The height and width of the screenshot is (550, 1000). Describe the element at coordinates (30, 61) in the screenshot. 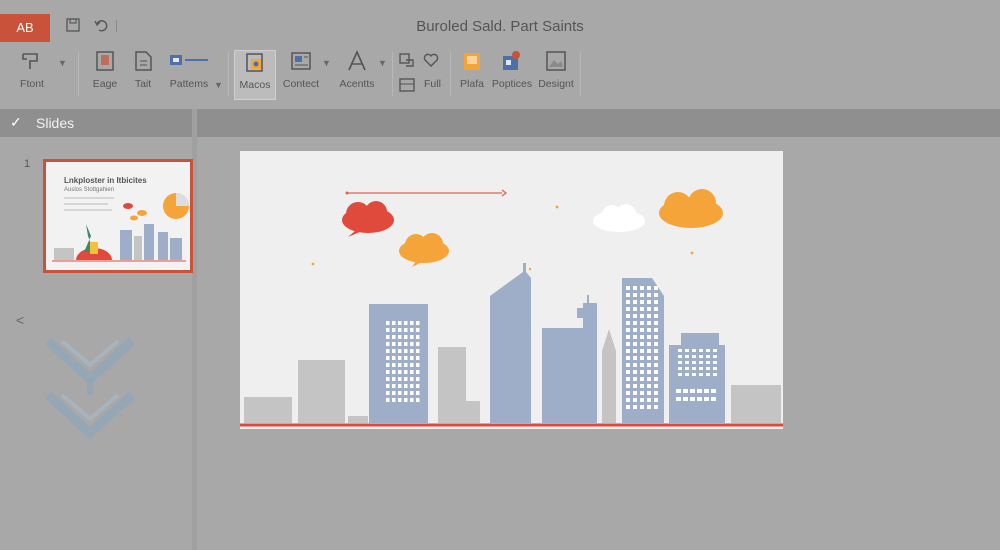

I see `brush-icon` at that location.